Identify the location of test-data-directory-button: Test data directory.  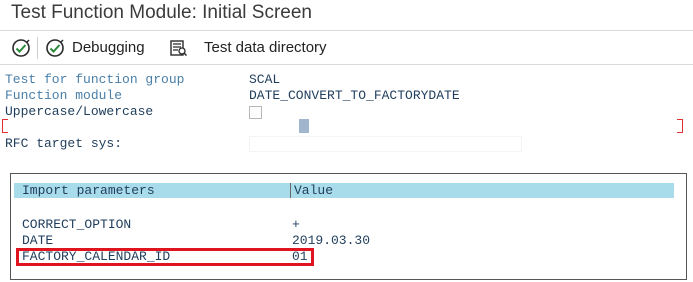
(247, 47).